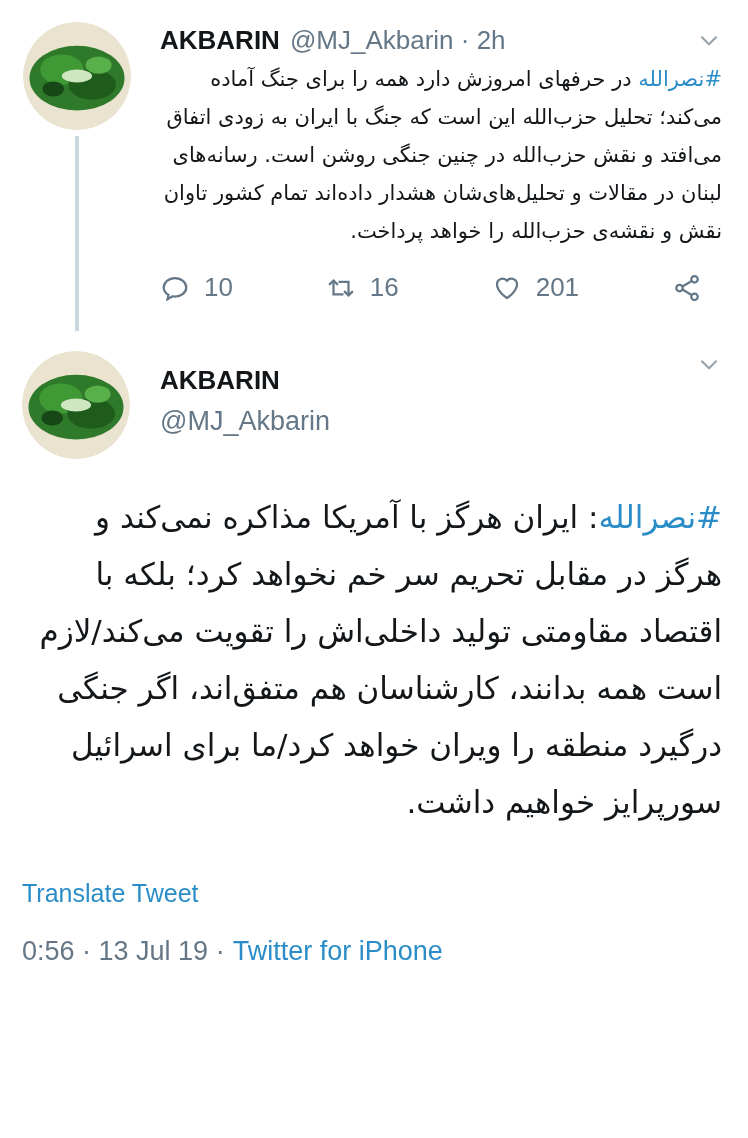  I want to click on reply-count: 10, so click(218, 287).